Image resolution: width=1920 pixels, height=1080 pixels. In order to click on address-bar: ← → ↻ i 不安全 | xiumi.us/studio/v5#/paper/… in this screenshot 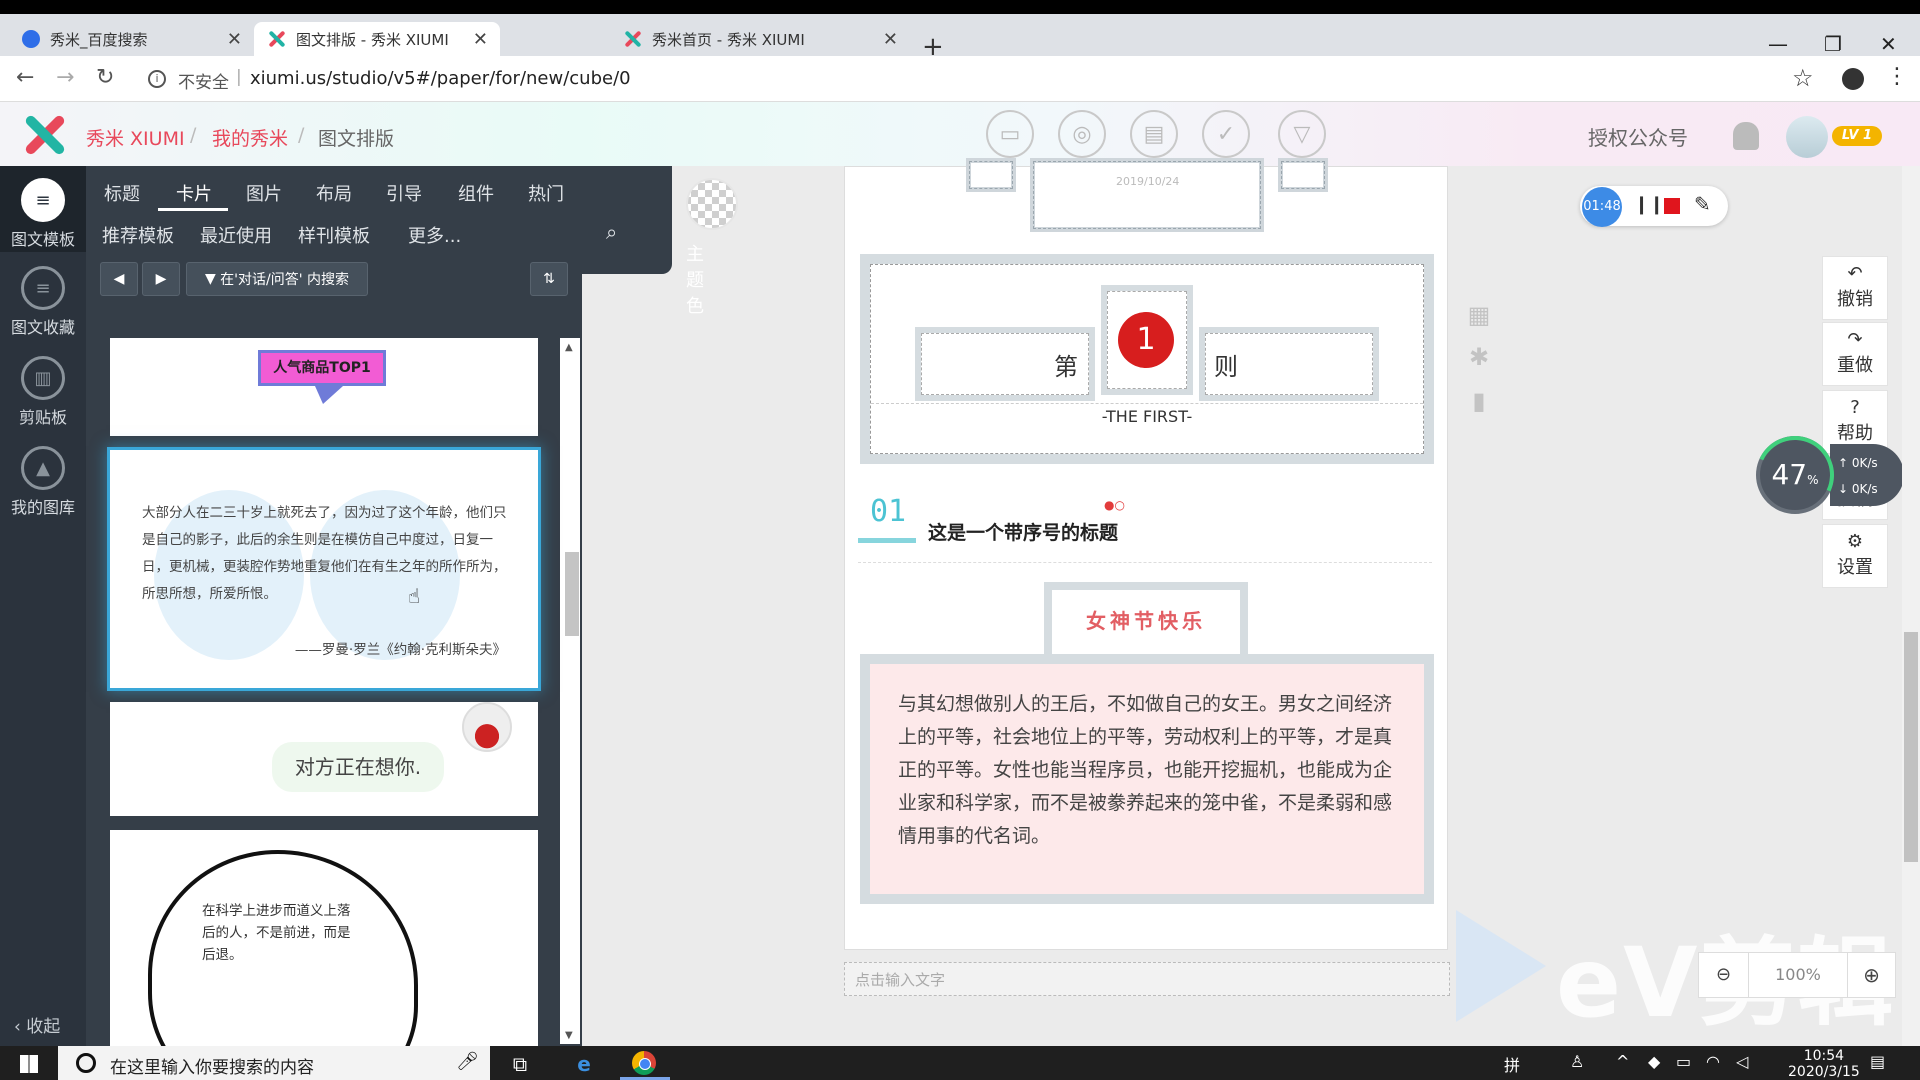, I will do `click(960, 79)`.